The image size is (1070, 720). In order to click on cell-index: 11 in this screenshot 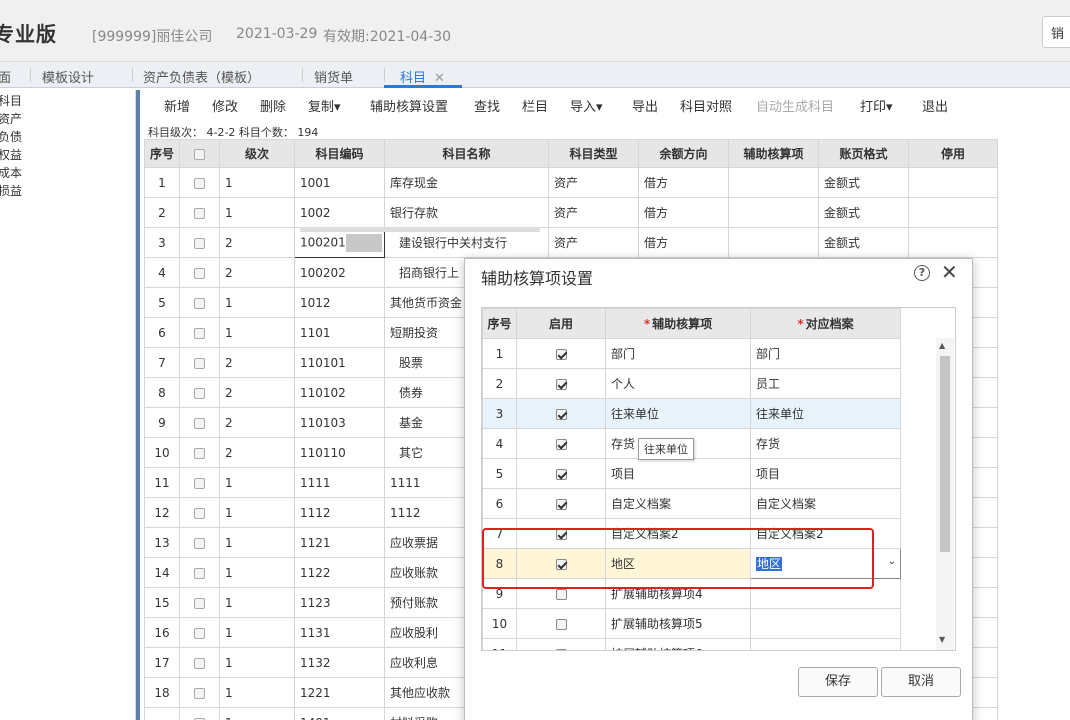, I will do `click(162, 482)`.